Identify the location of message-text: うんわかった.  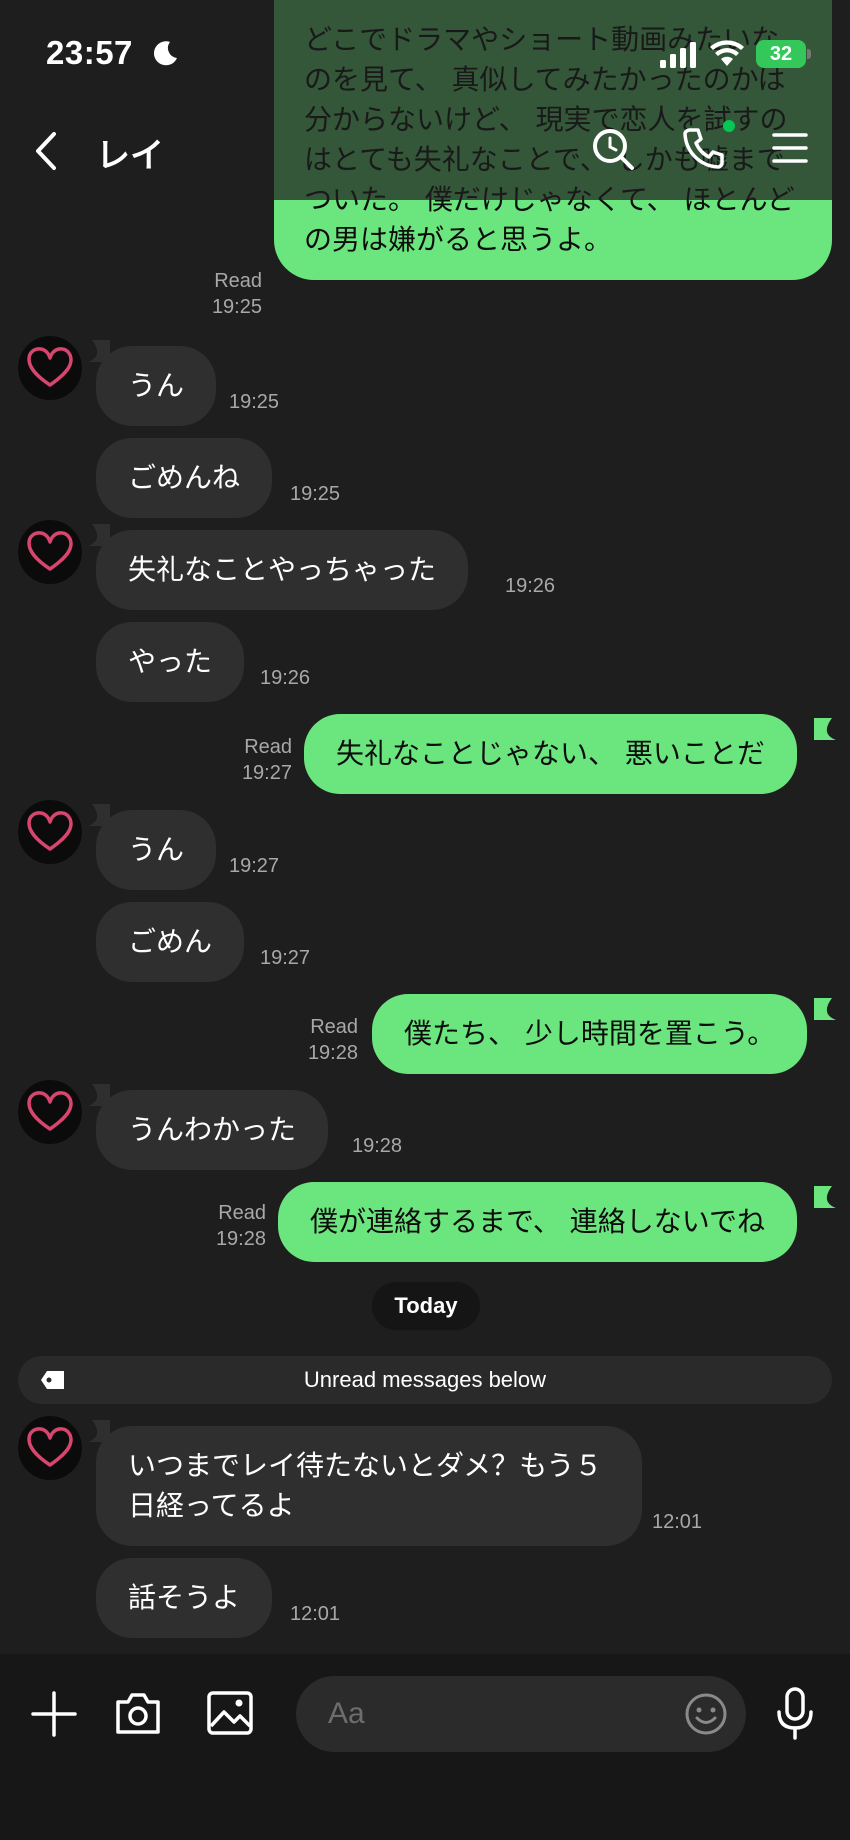
(212, 1129).